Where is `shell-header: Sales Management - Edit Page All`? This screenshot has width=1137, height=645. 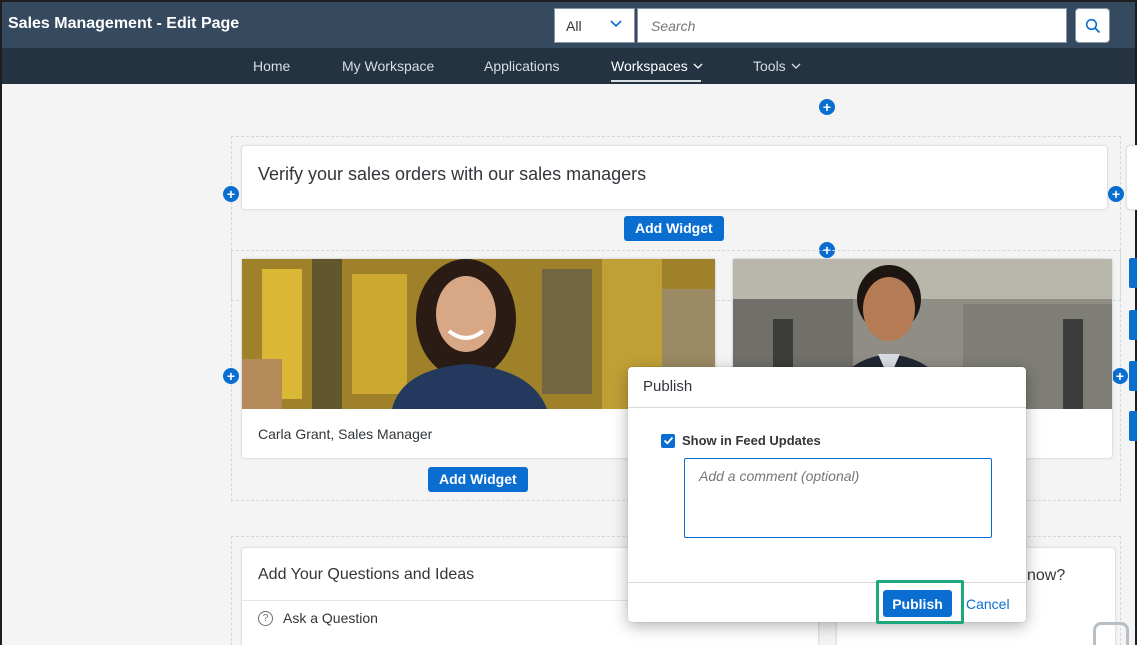 shell-header: Sales Management - Edit Page All is located at coordinates (568, 25).